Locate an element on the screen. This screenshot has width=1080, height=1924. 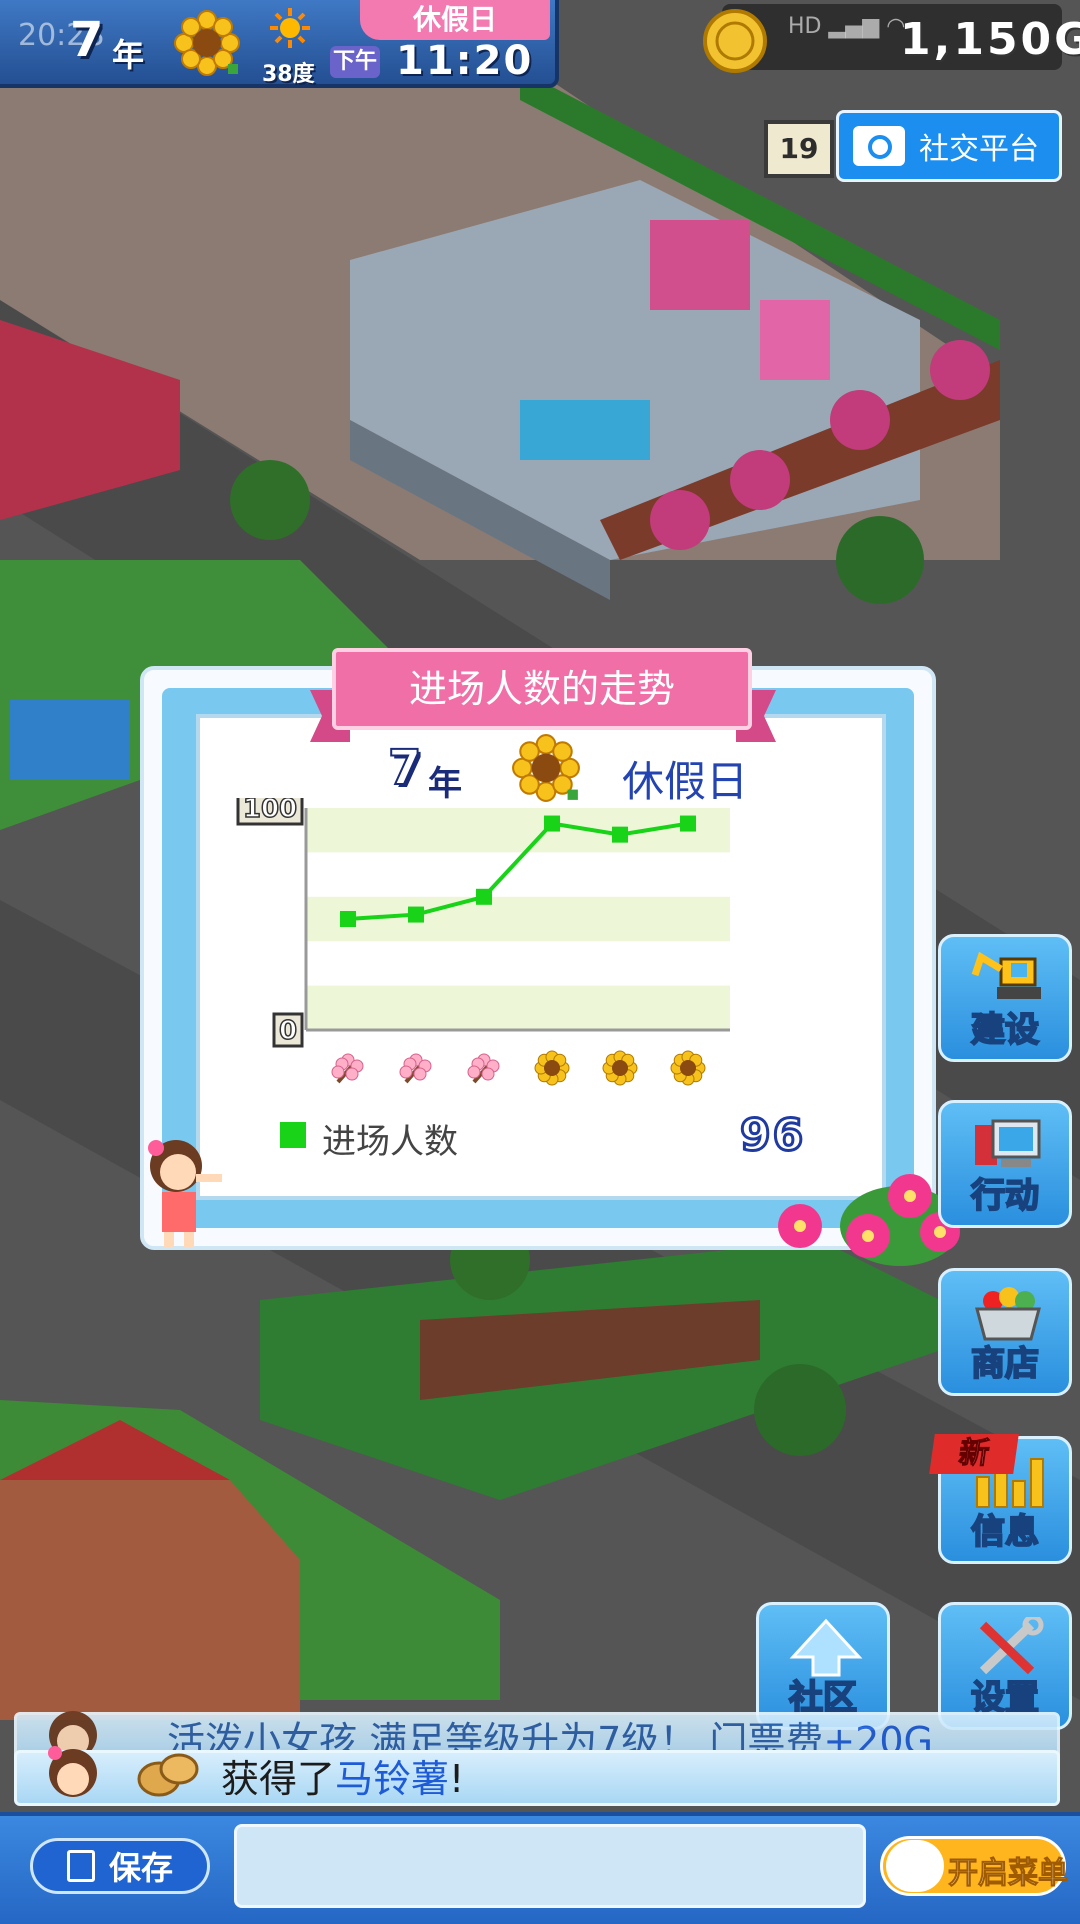
social-count-badge: 19 is located at coordinates (799, 149).